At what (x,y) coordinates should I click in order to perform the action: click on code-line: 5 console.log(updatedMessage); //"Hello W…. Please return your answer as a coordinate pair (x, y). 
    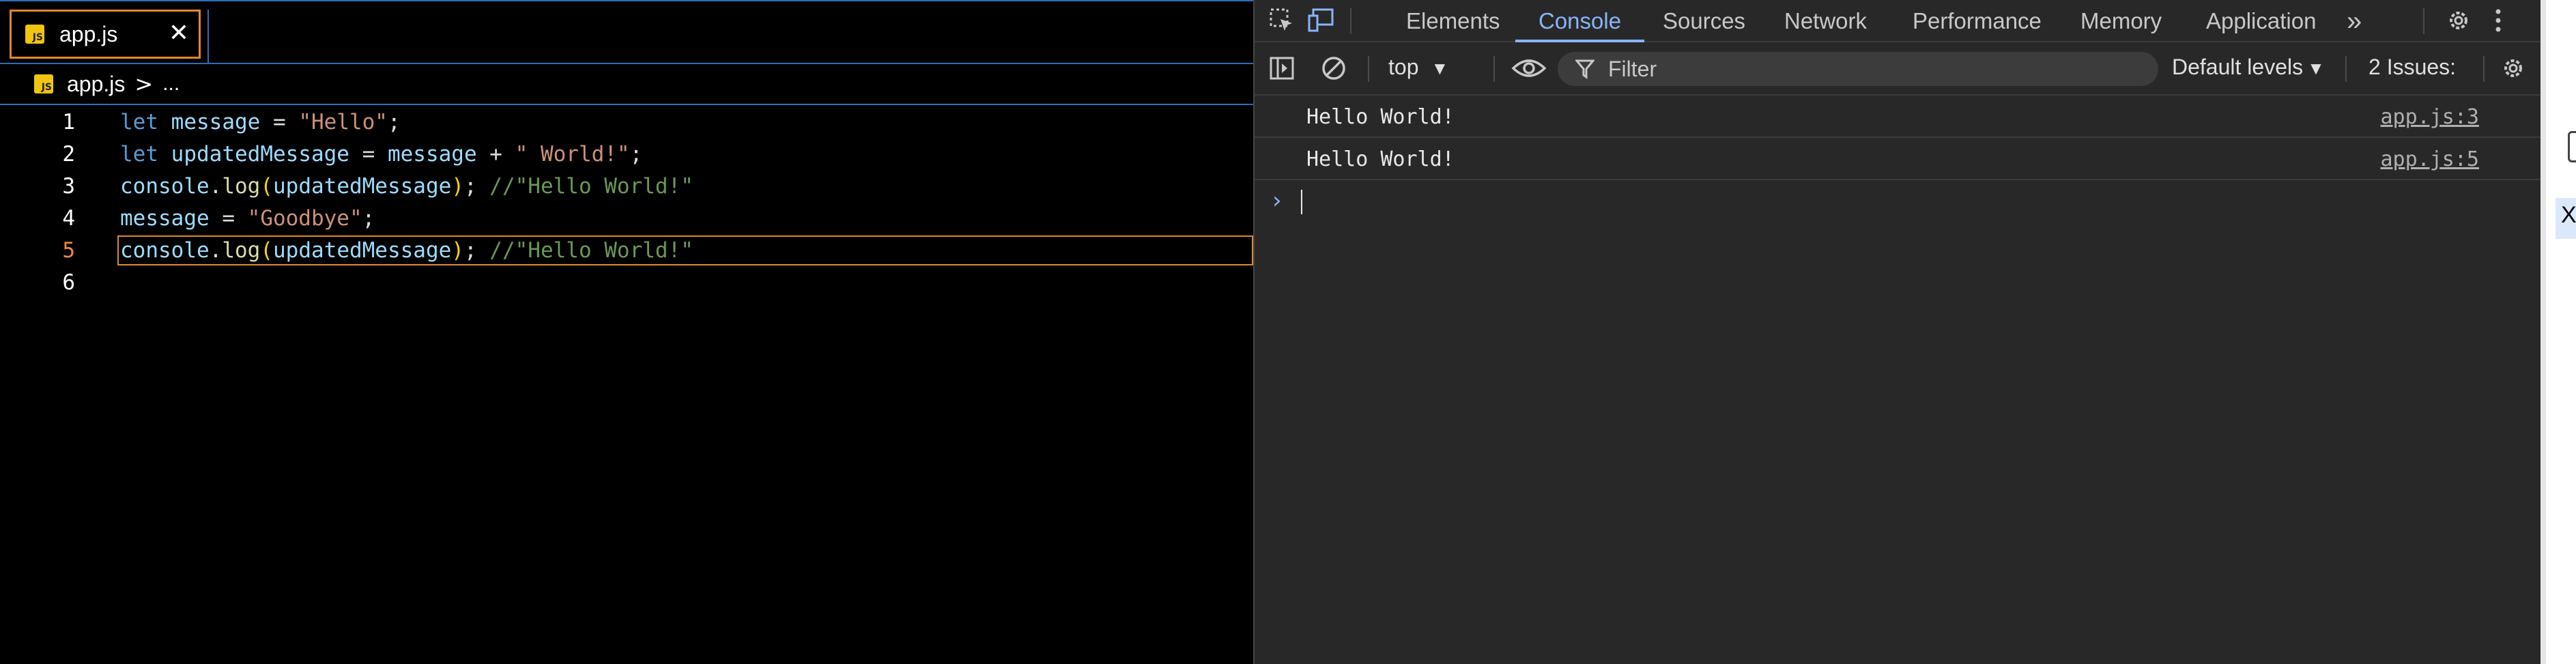
    Looking at the image, I should click on (626, 251).